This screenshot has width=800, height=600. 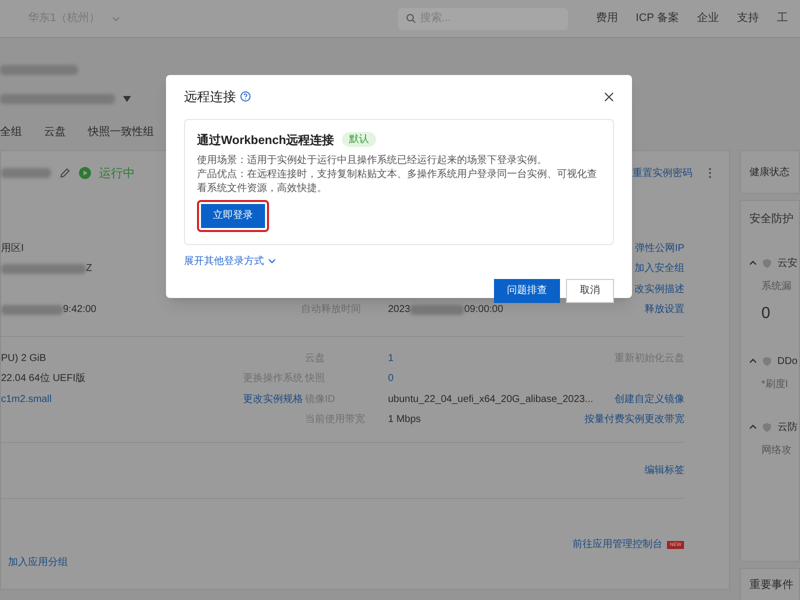 I want to click on option-title: 通过Workbench远程连接, so click(x=265, y=140).